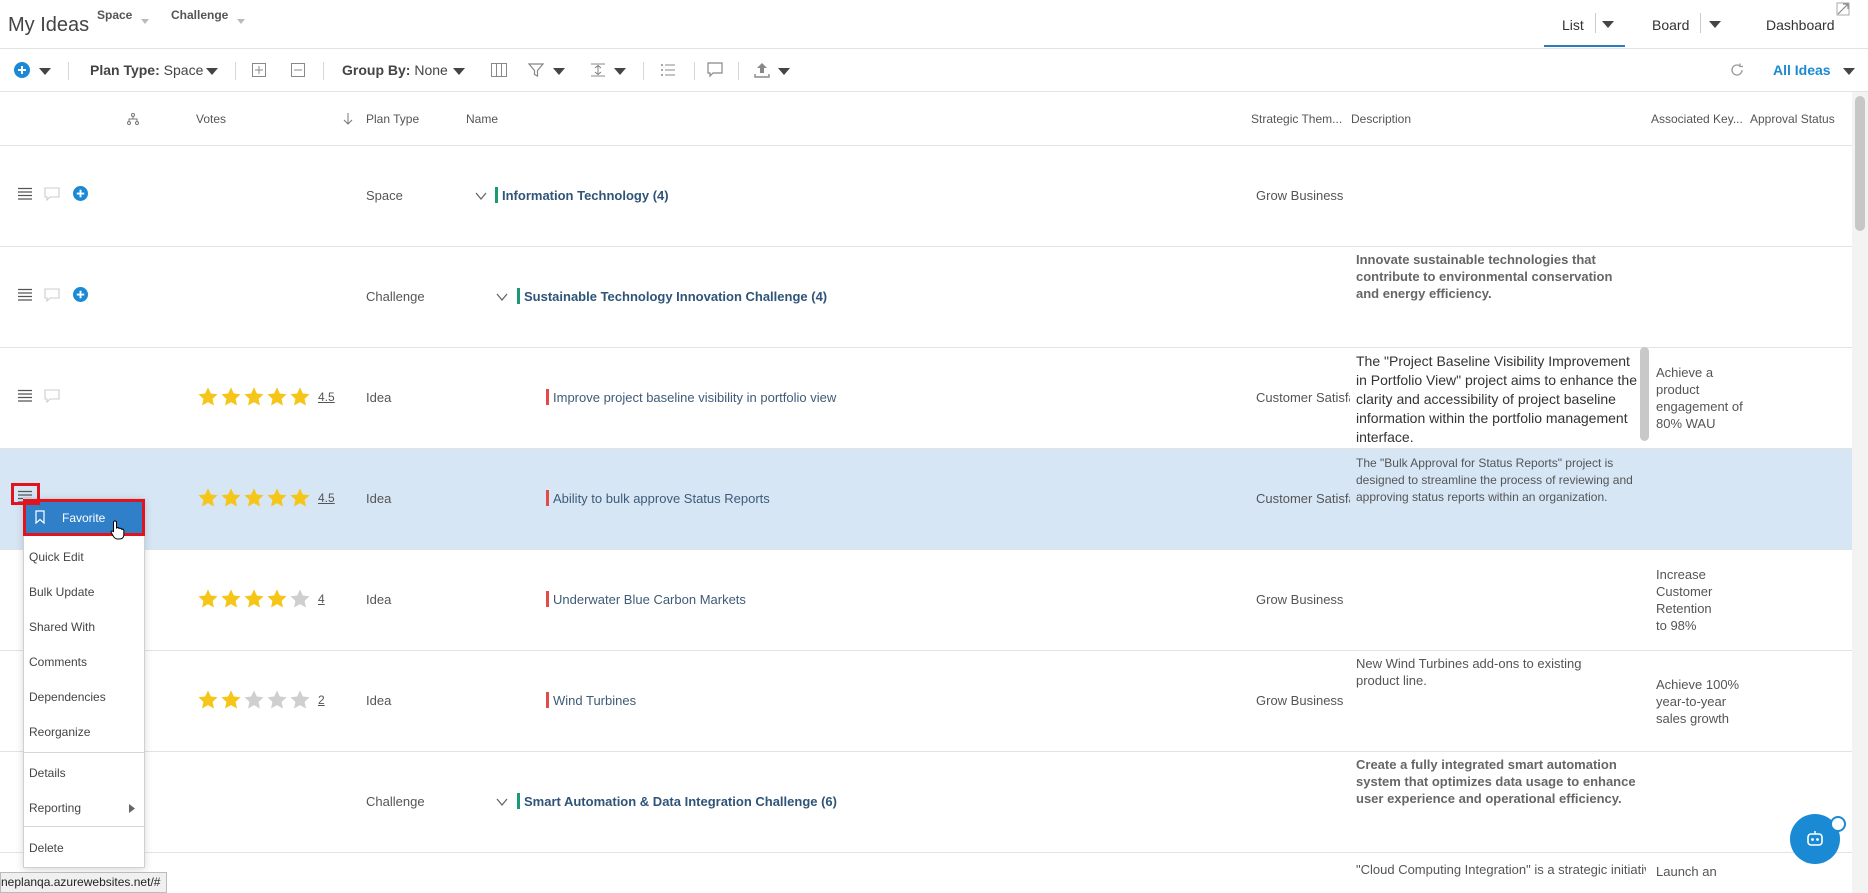 This screenshot has width=1868, height=893. I want to click on export-dropdown-icon, so click(784, 71).